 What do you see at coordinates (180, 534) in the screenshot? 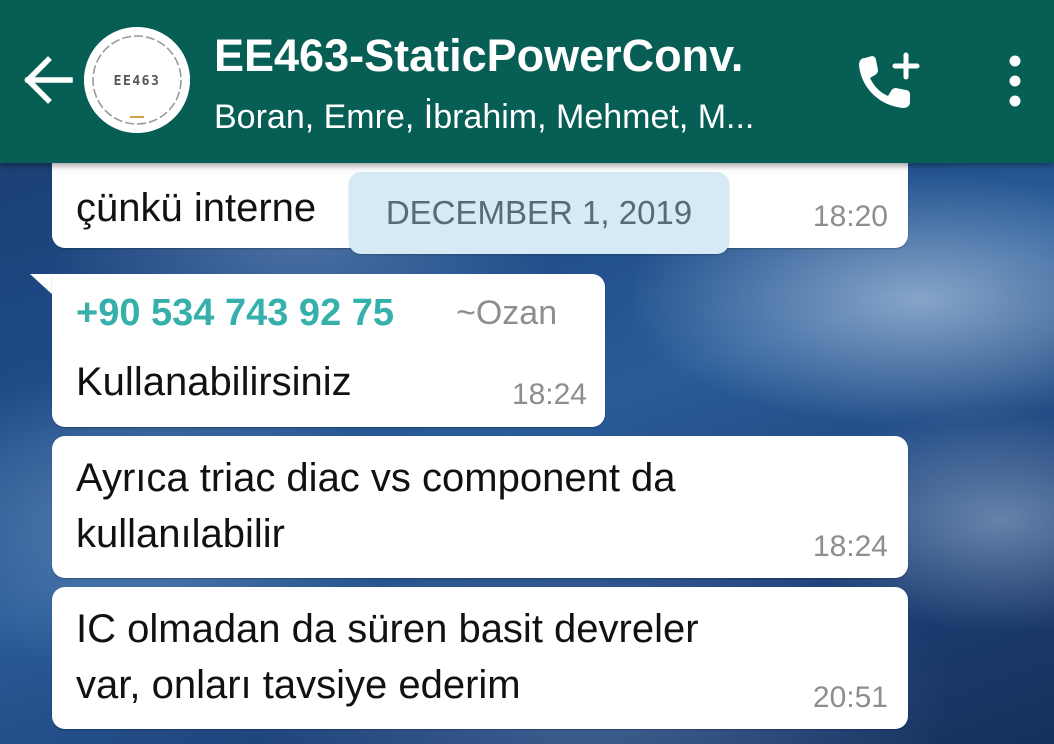
I see `message-text: kullanılabilir` at bounding box center [180, 534].